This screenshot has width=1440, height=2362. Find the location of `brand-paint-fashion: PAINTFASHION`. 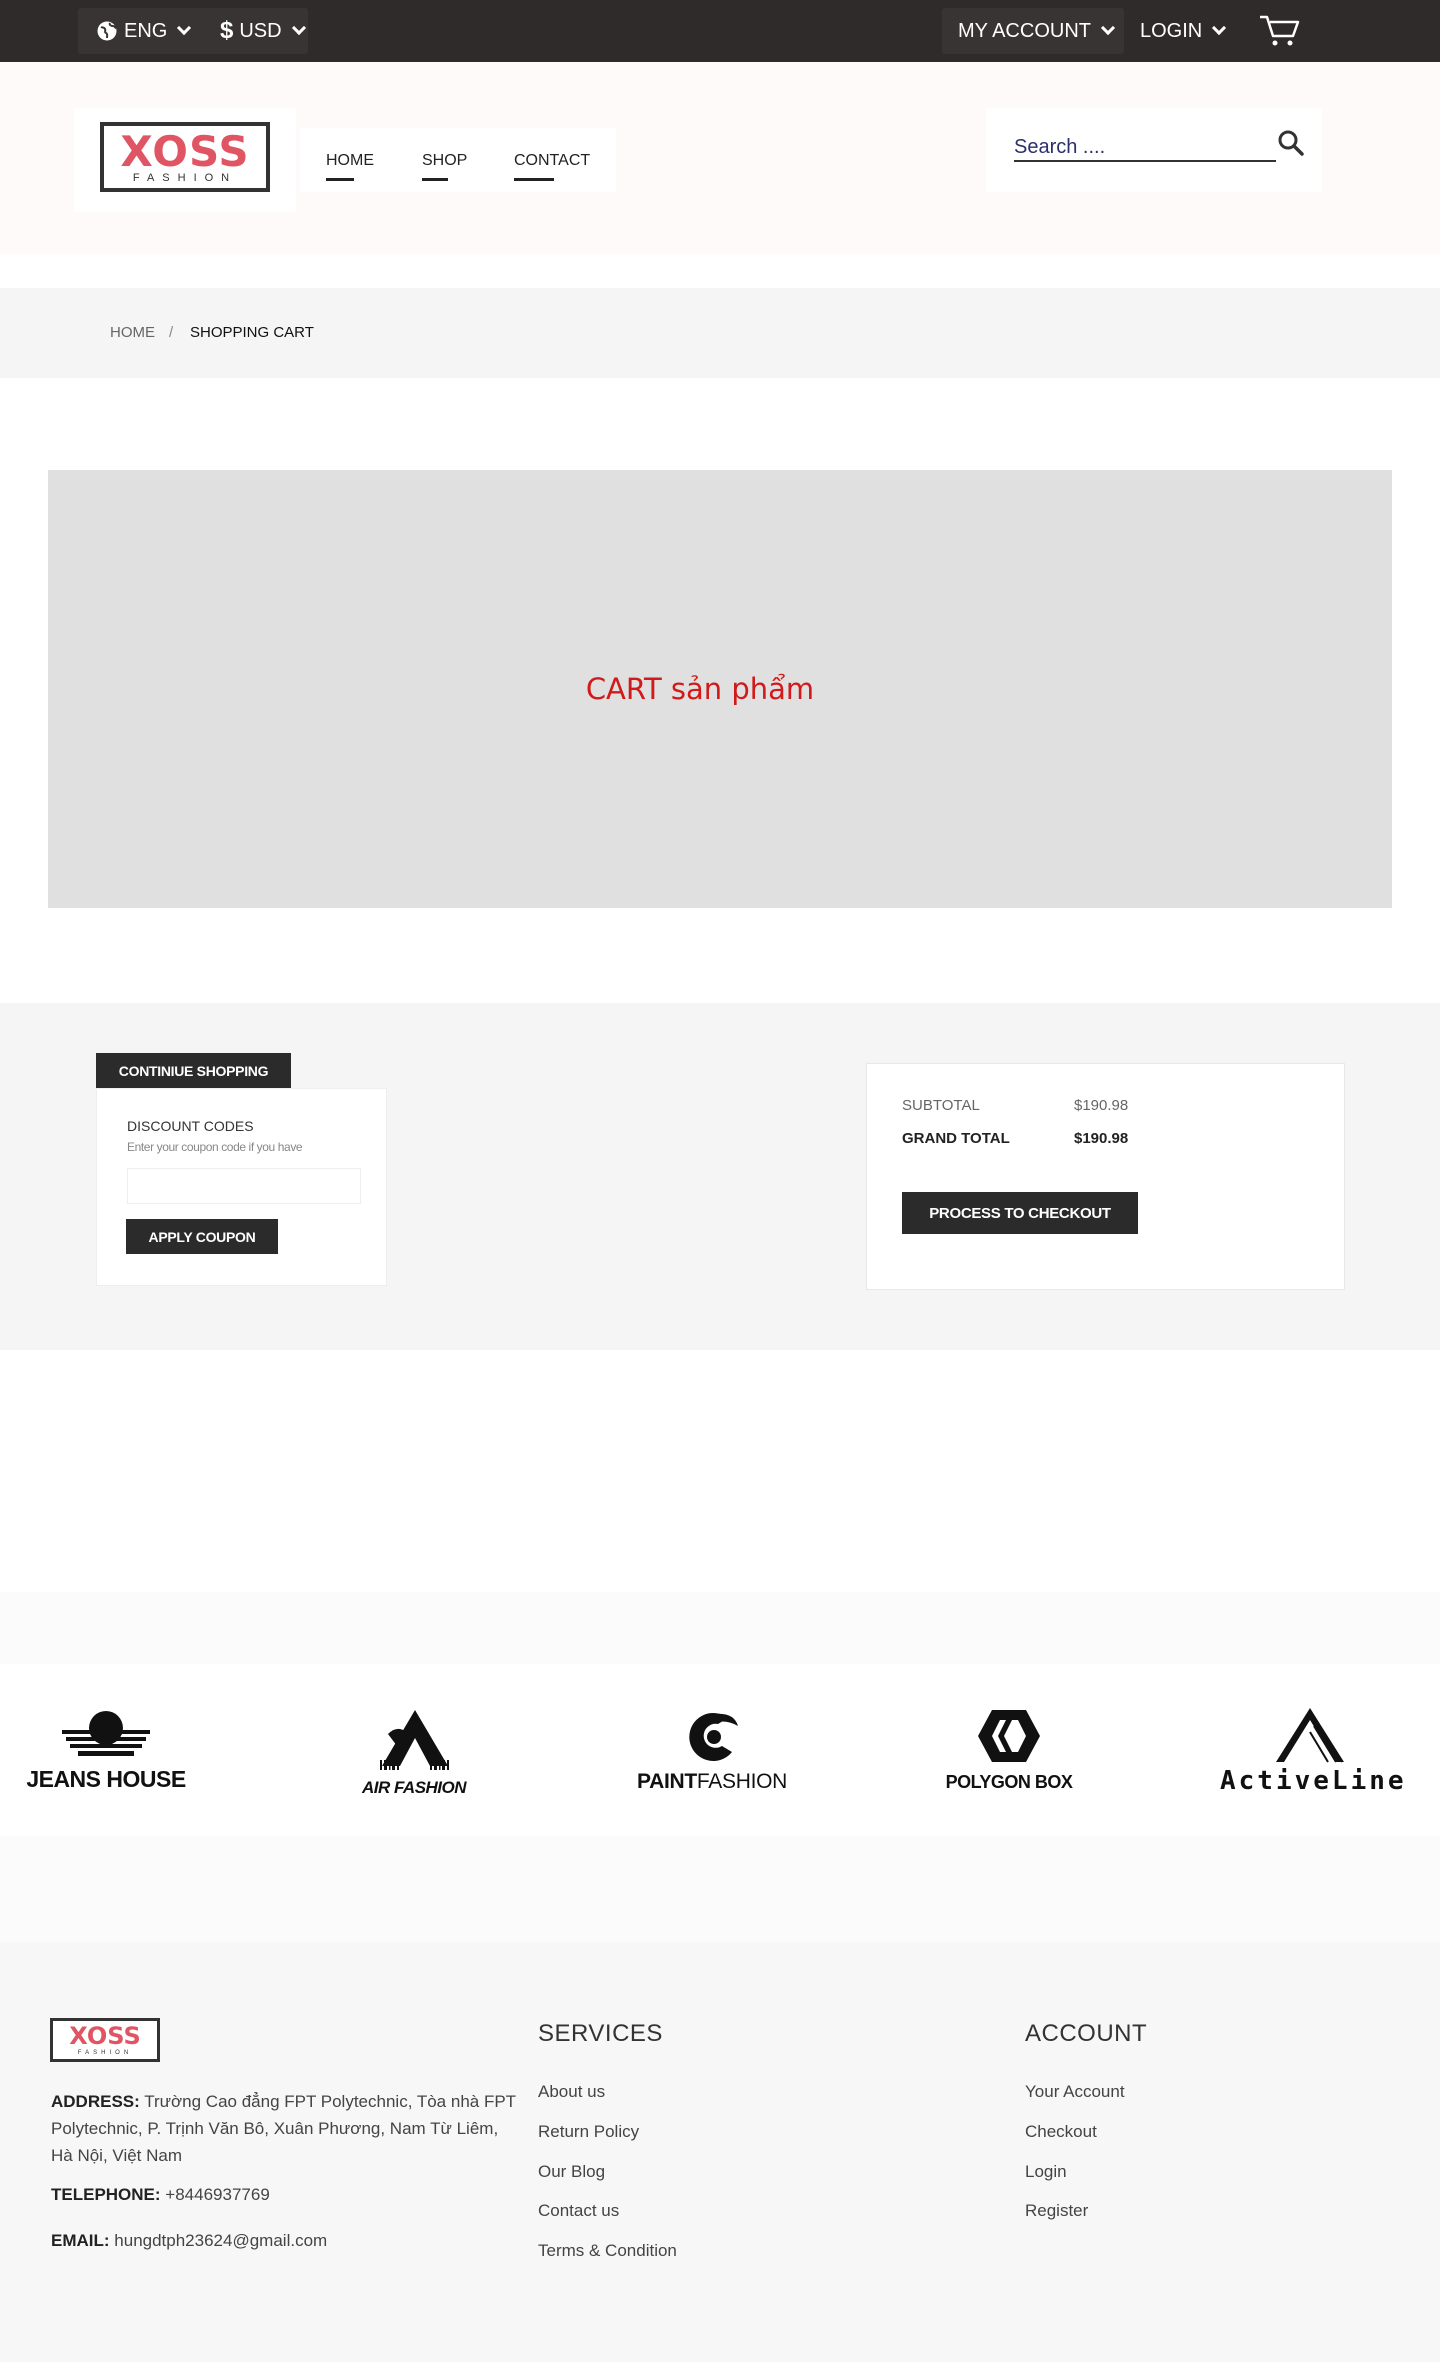

brand-paint-fashion: PAINTFASHION is located at coordinates (712, 1750).